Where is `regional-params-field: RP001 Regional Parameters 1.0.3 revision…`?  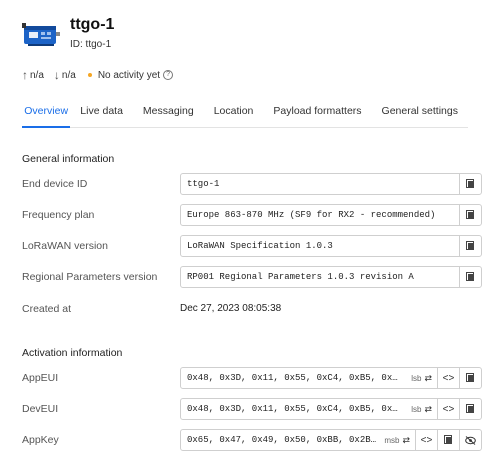
regional-params-field: RP001 Regional Parameters 1.0.3 revision… is located at coordinates (331, 277).